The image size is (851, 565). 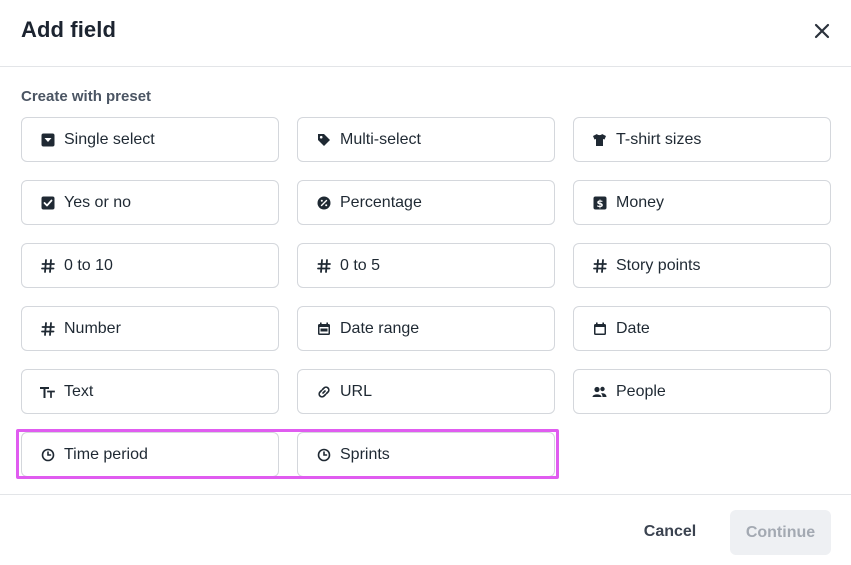 What do you see at coordinates (150, 202) in the screenshot?
I see `preset-yes-or-no: Yes or no` at bounding box center [150, 202].